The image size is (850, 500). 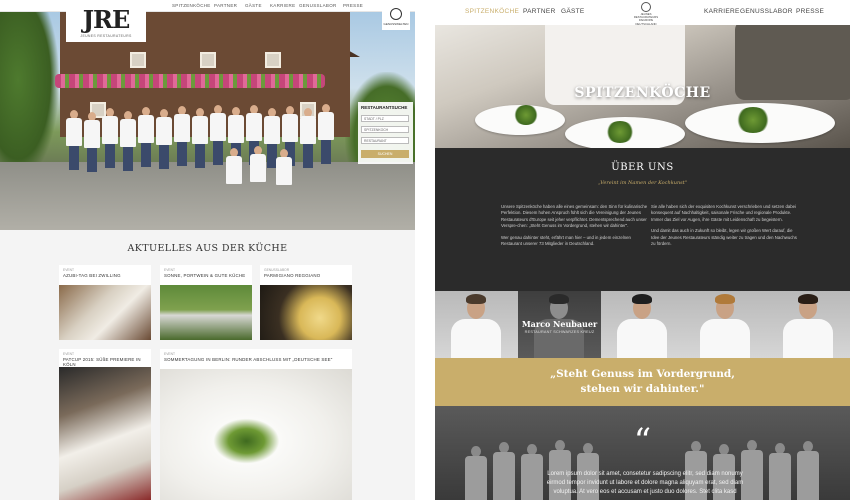 I want to click on site-logo: JRE JEUNES RESTAURATEURS, so click(x=106, y=23).